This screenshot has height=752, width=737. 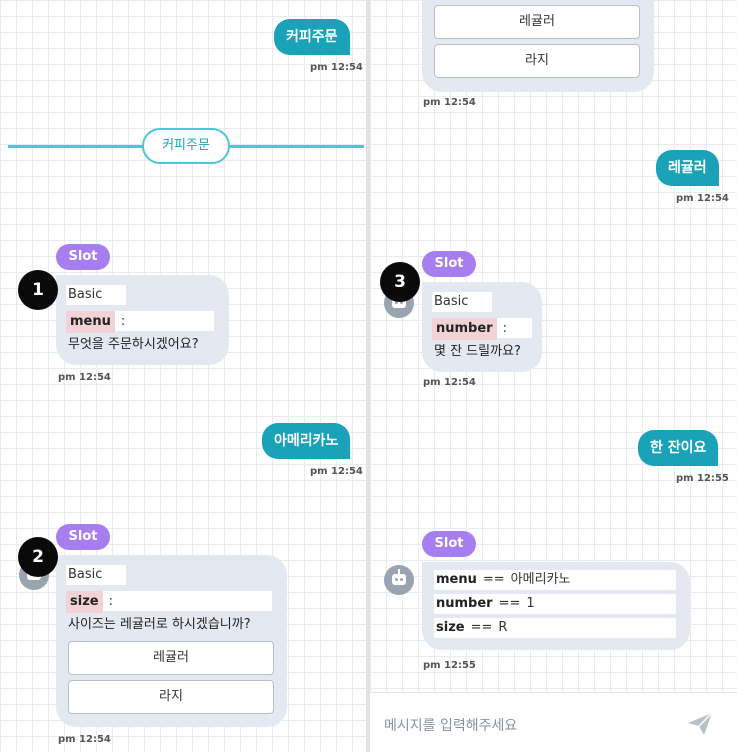 I want to click on bot-avatar-icon, so click(x=399, y=580).